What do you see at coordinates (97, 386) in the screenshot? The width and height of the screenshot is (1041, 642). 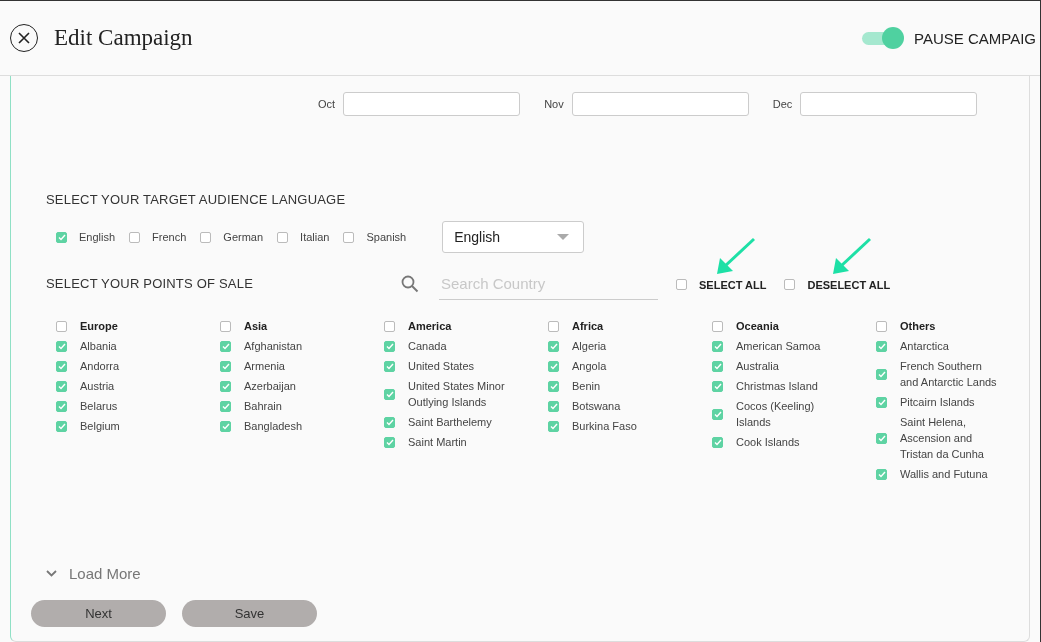 I see `country-label: Austria` at bounding box center [97, 386].